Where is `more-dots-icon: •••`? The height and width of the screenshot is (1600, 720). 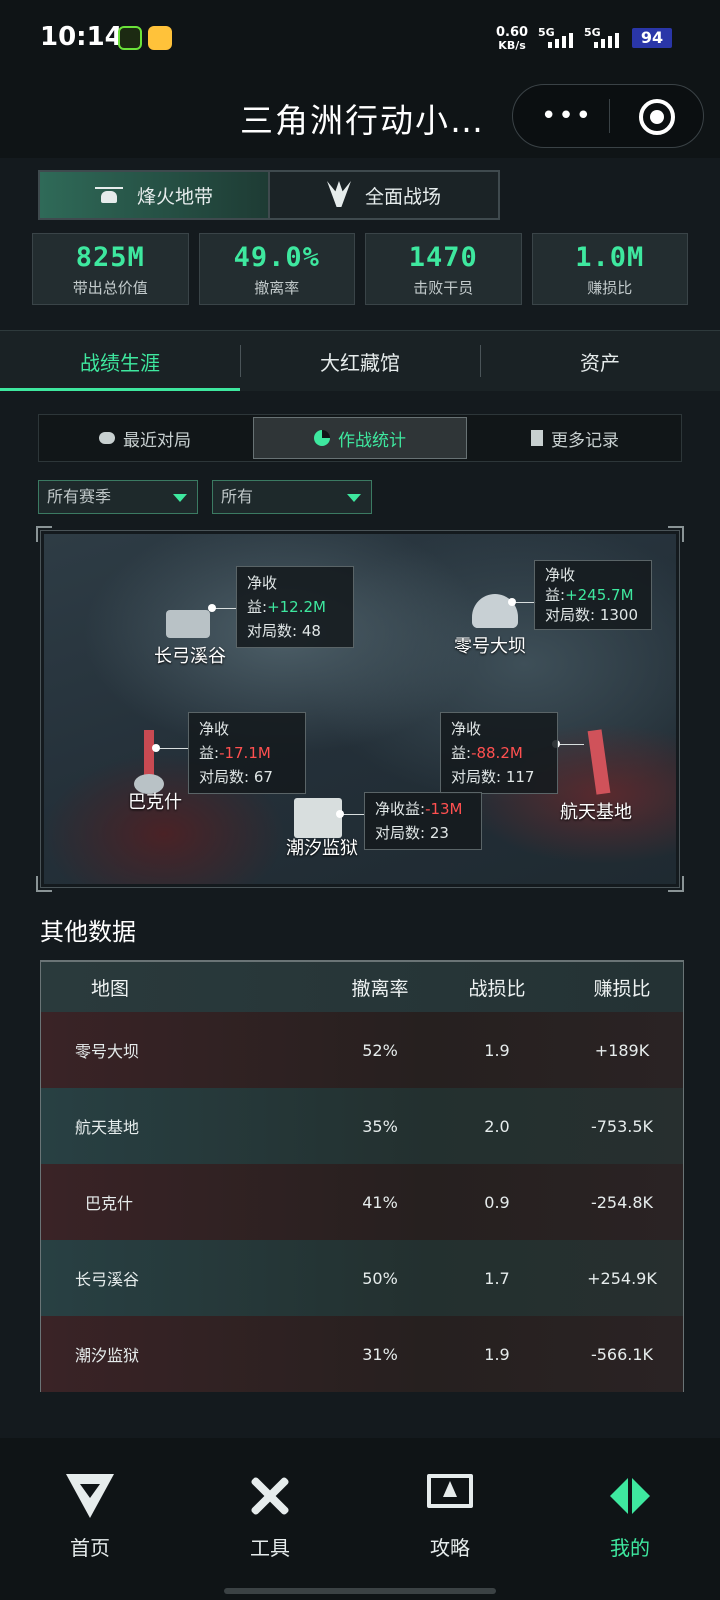 more-dots-icon: ••• is located at coordinates (567, 116).